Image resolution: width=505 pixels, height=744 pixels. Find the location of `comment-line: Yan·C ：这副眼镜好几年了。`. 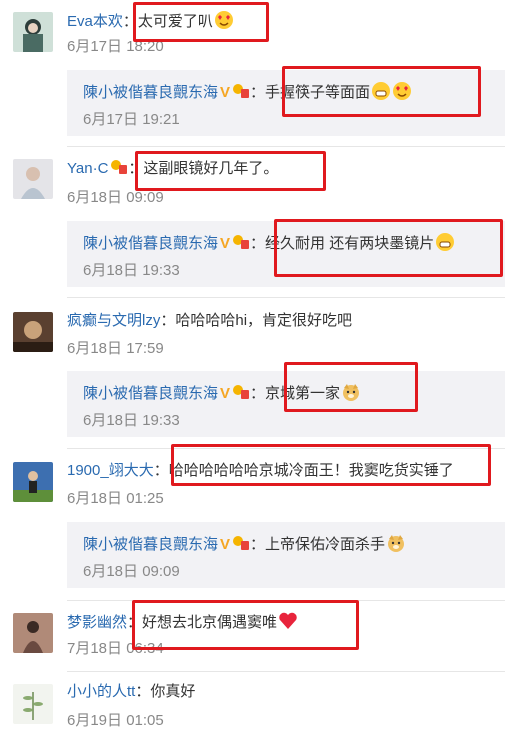

comment-line: Yan·C ：这副眼镜好几年了。 is located at coordinates (172, 169).